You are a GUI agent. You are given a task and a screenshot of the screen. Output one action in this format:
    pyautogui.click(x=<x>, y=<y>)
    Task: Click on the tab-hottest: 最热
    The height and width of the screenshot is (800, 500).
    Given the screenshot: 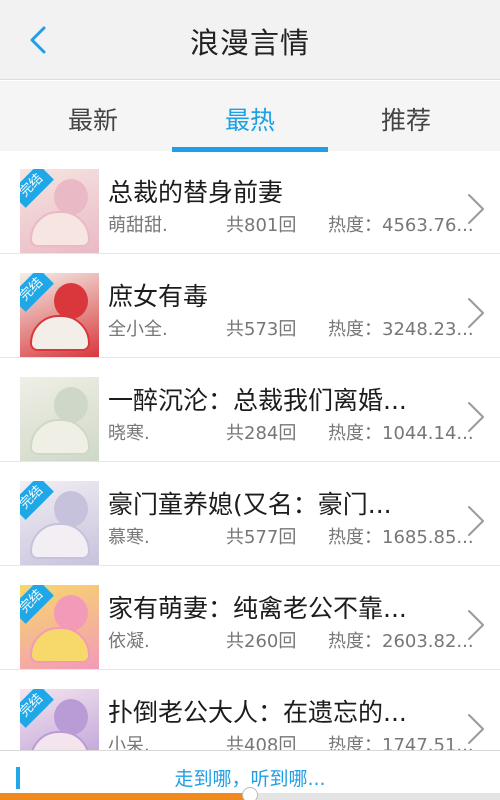 What is the action you would take?
    pyautogui.click(x=250, y=116)
    